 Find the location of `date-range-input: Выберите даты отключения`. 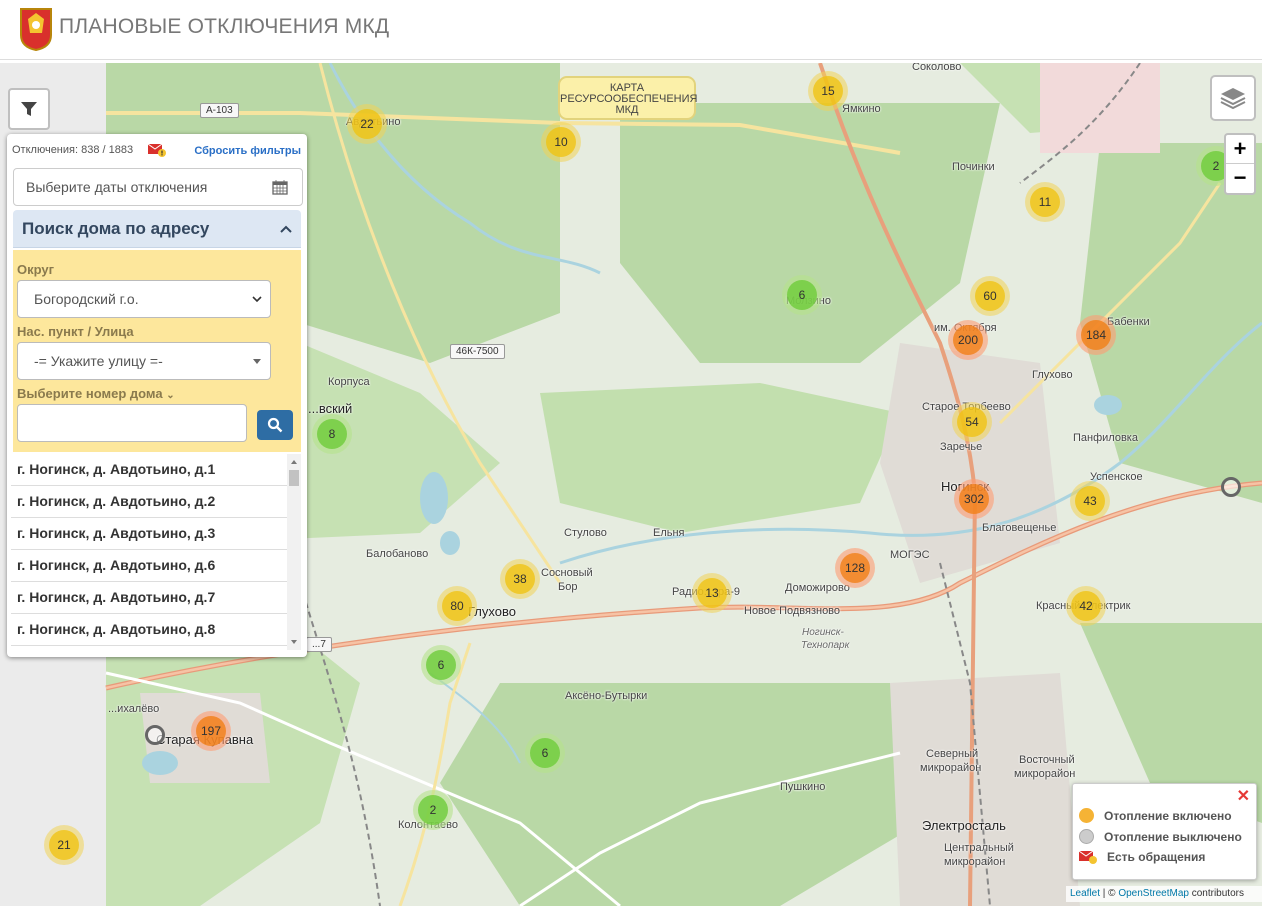

date-range-input: Выберите даты отключения is located at coordinates (158, 187).